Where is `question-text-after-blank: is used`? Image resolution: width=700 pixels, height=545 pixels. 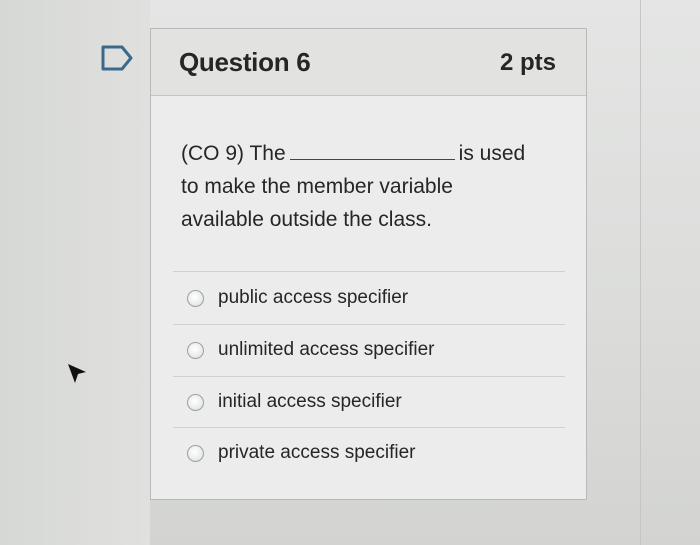
question-text-after-blank: is used is located at coordinates (492, 153).